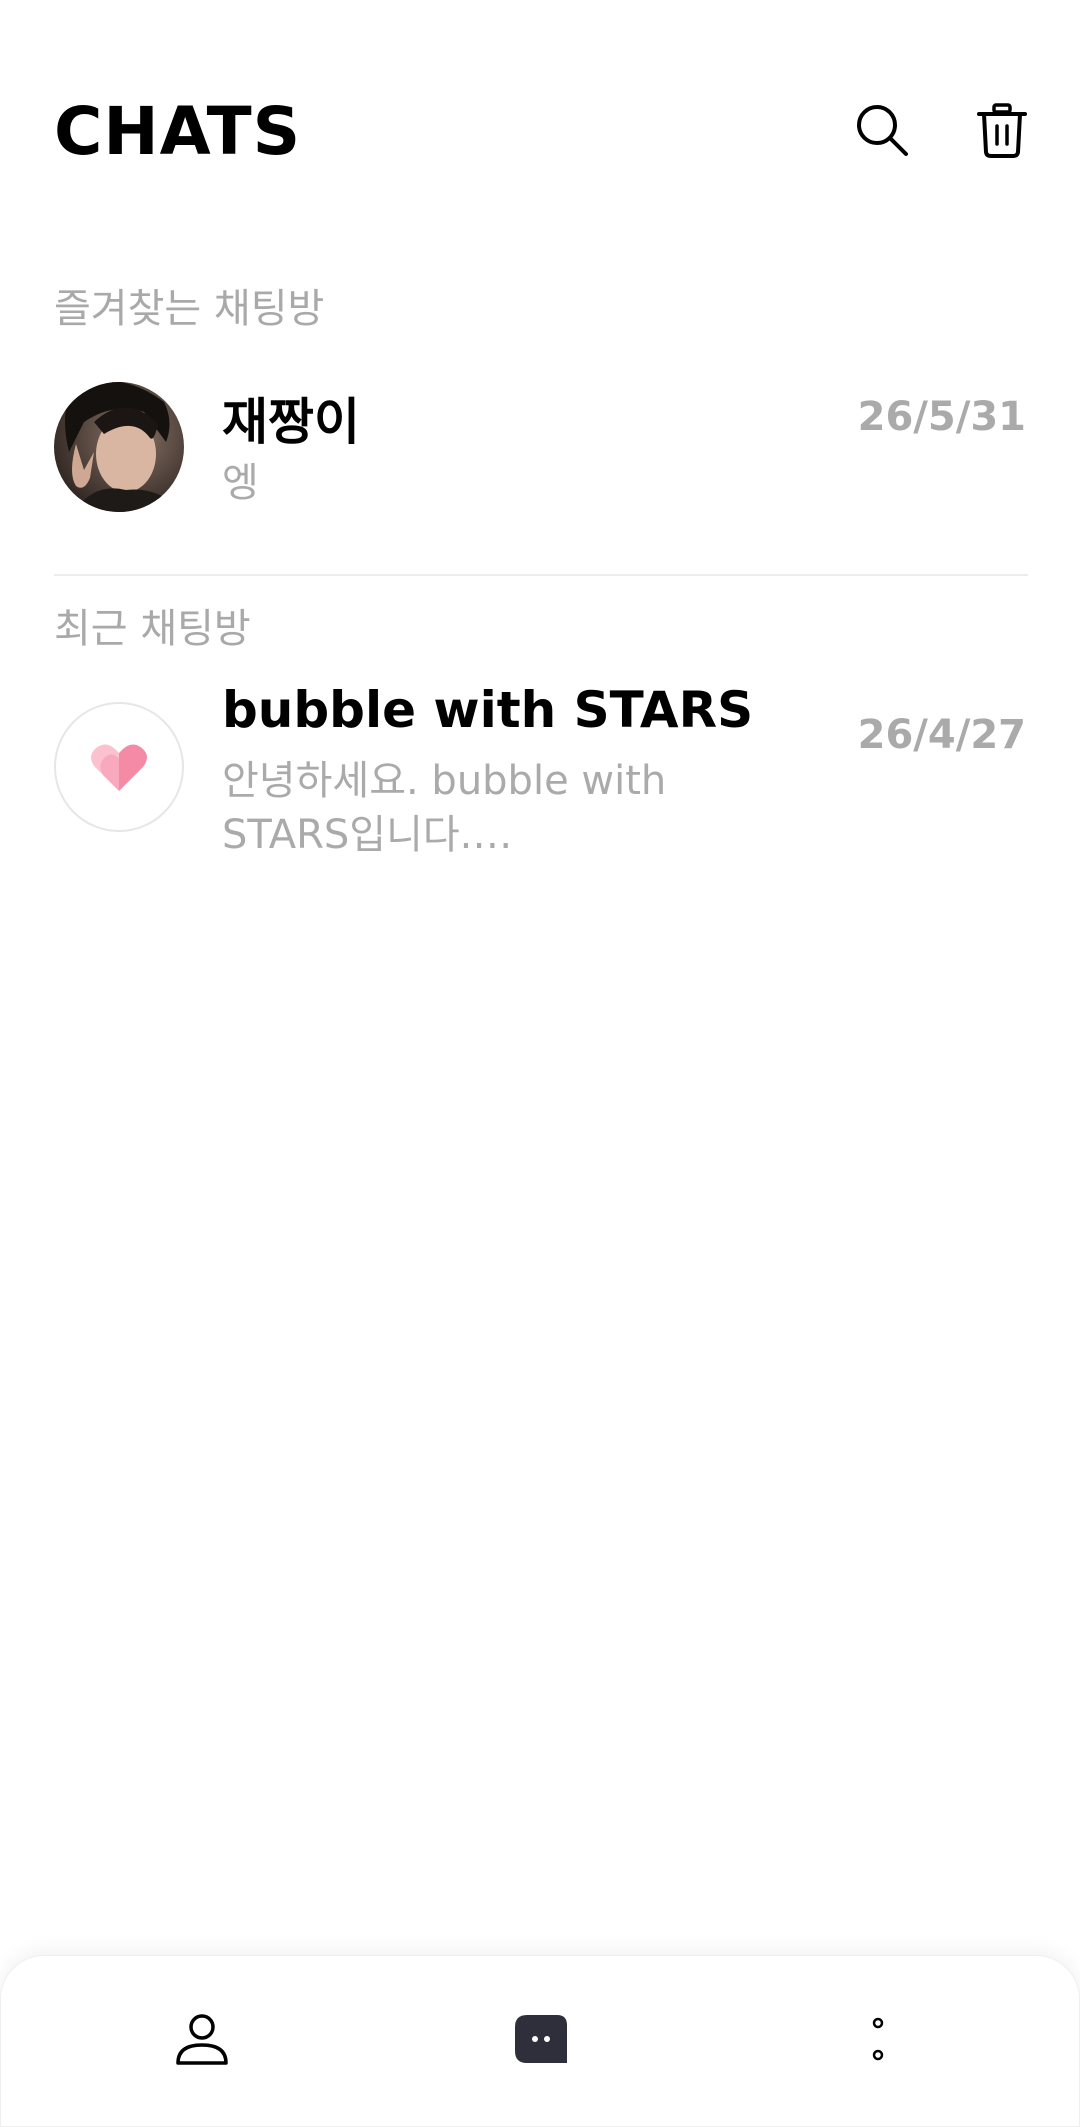  I want to click on chat-date: 26/5/31, so click(941, 417).